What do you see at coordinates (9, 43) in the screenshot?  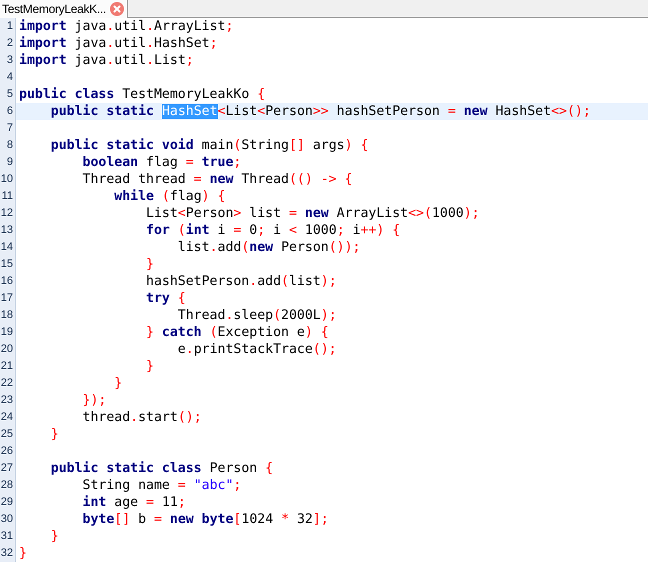 I see `line-number: 2` at bounding box center [9, 43].